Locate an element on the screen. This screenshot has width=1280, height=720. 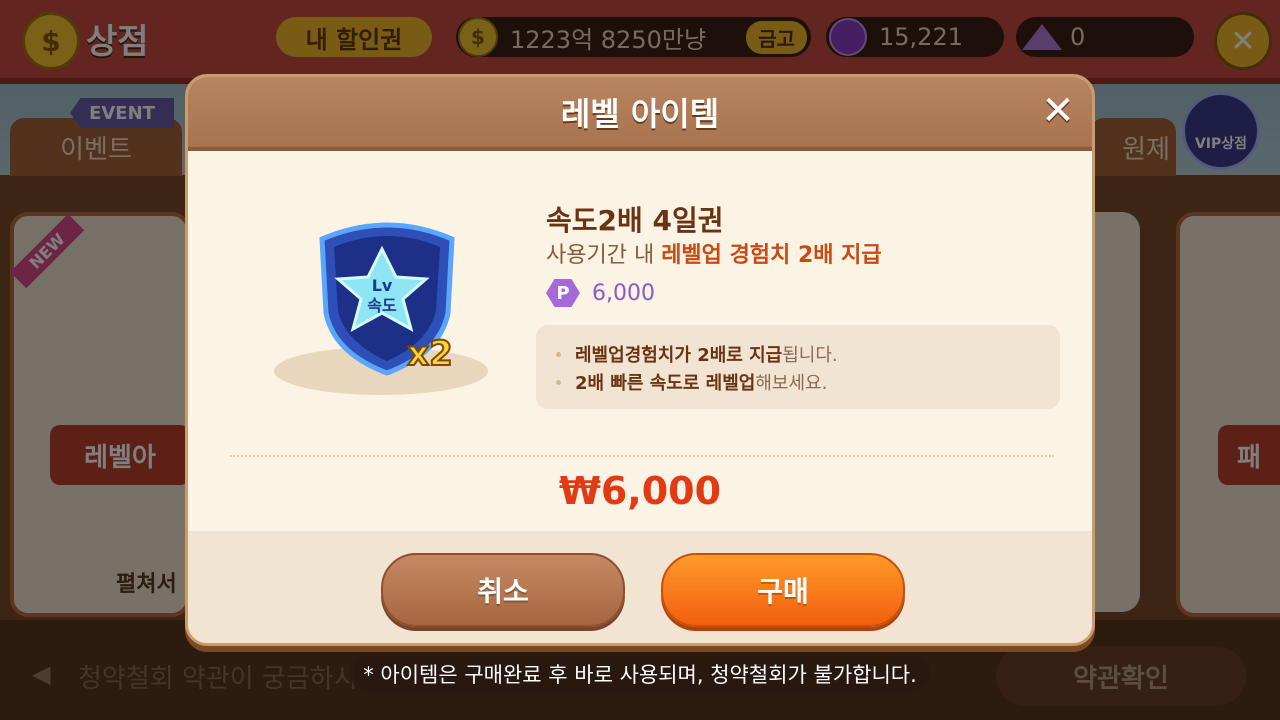
modal-header: 레벨 아이템 is located at coordinates (640, 114).